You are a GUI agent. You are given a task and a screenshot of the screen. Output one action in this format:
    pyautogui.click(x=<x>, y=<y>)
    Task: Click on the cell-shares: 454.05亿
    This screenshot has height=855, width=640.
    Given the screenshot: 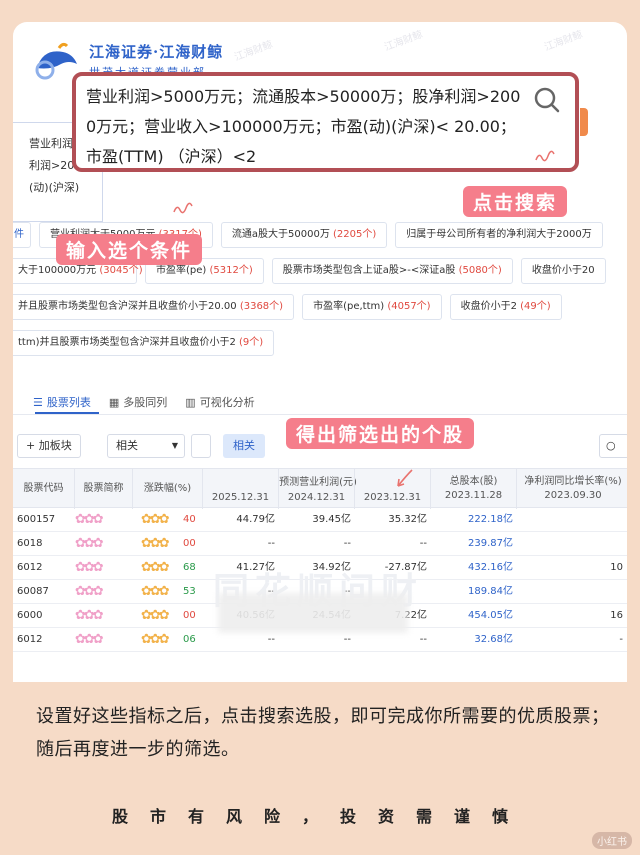 What is the action you would take?
    pyautogui.click(x=490, y=615)
    